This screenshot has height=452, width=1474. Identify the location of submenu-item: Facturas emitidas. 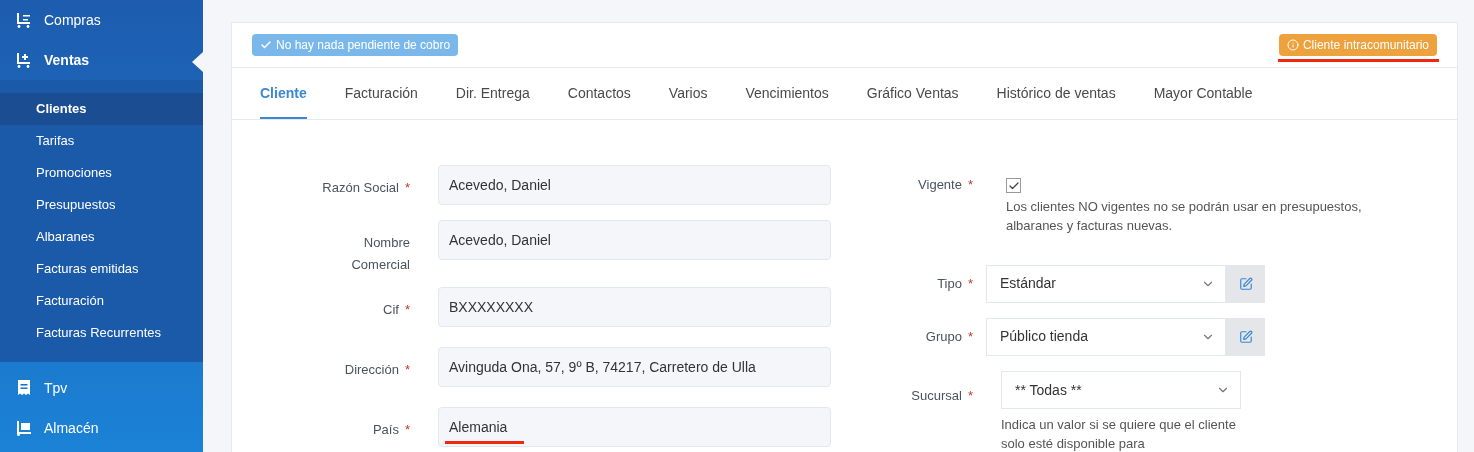
(101, 269).